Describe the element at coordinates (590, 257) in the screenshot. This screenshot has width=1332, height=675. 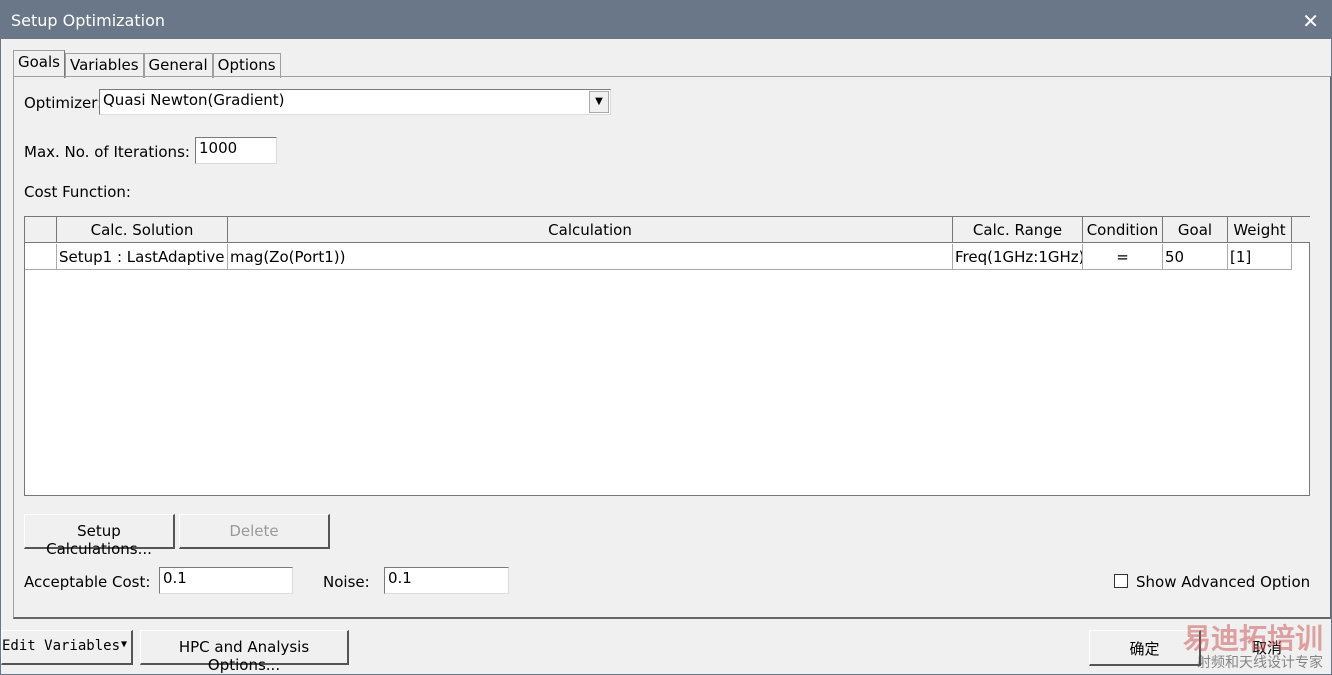
I see `cell-calculation: mag(Zo(Port1))` at that location.